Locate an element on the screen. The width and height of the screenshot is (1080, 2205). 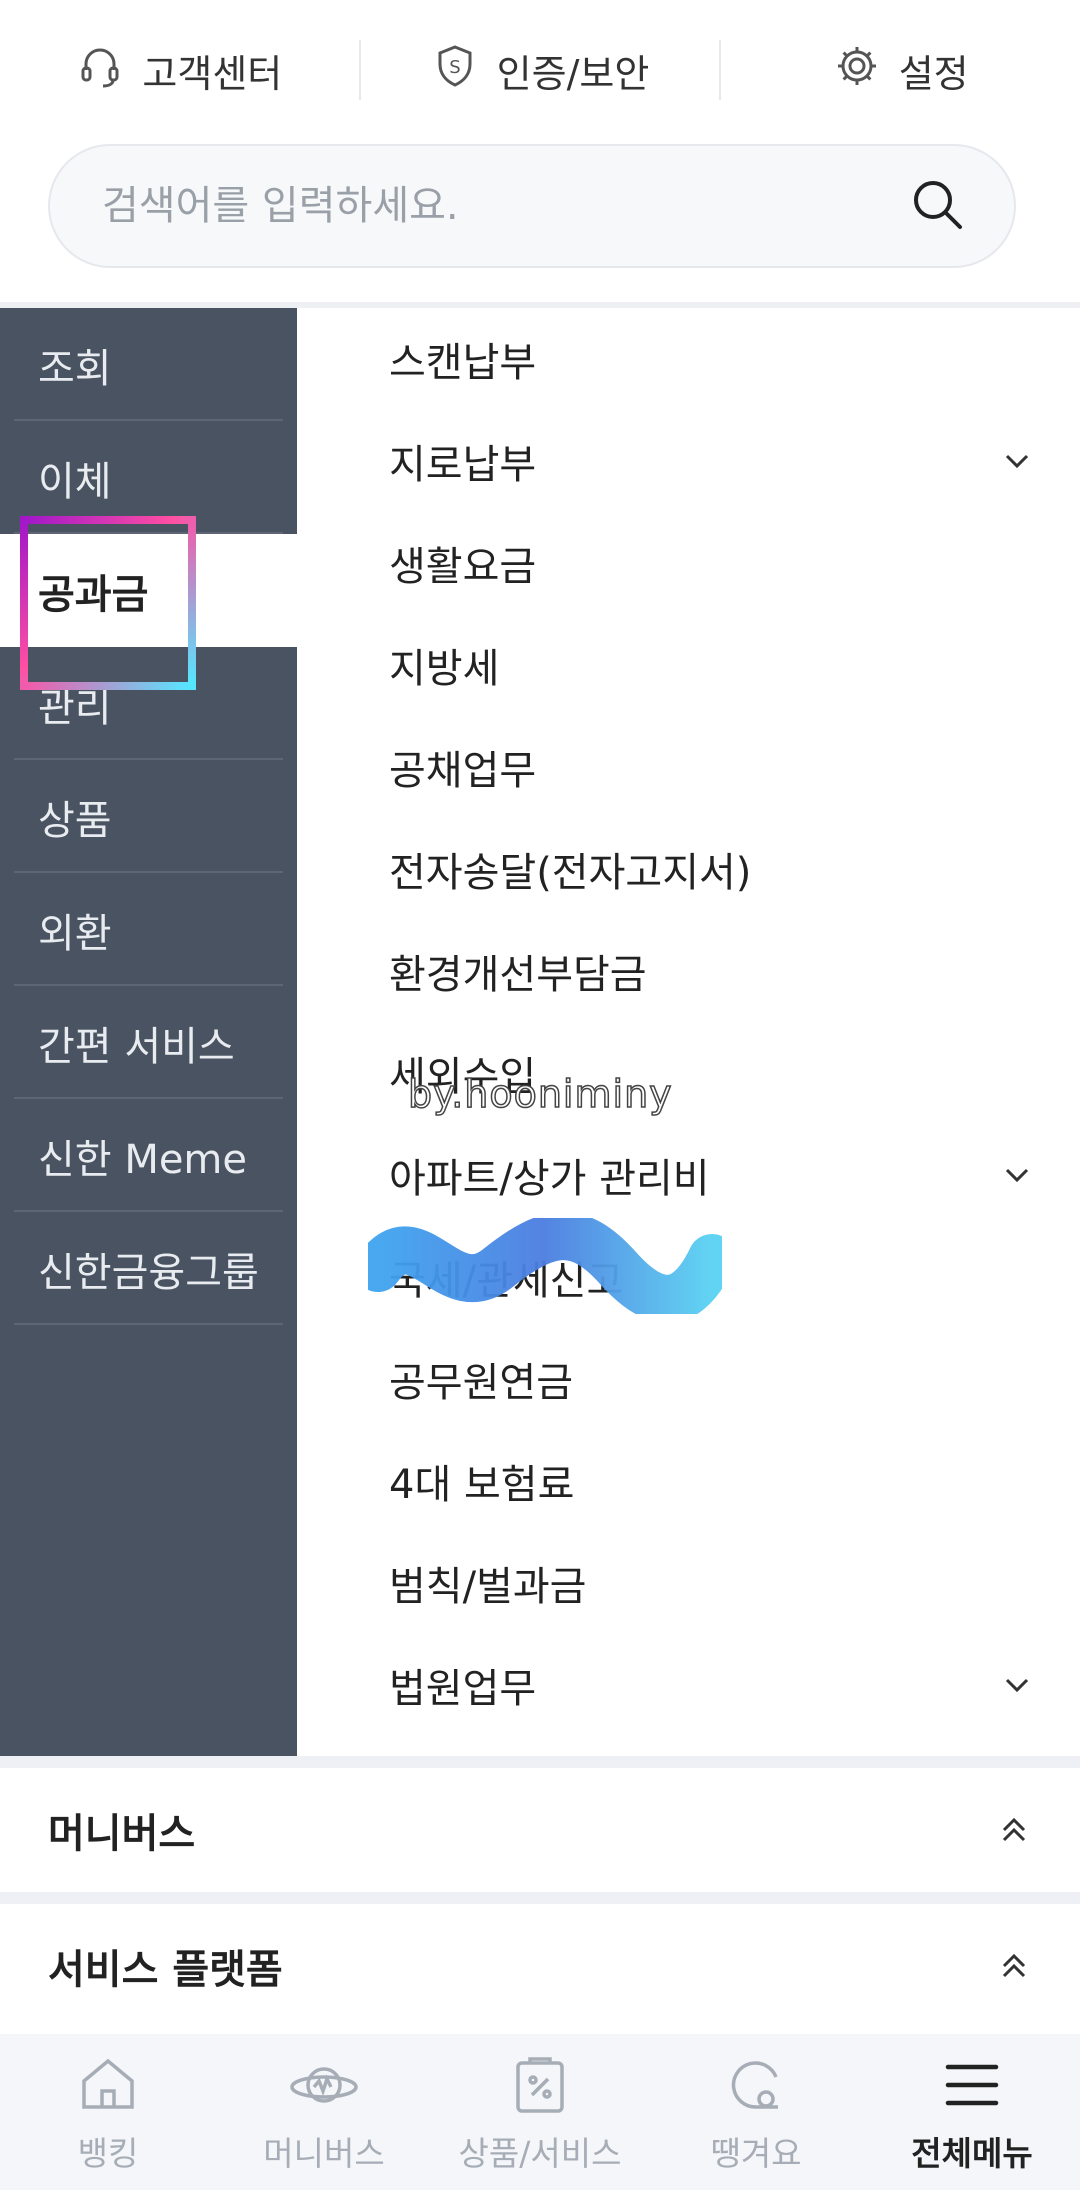
submenu-label: 세외수입 is located at coordinates (463, 1077).